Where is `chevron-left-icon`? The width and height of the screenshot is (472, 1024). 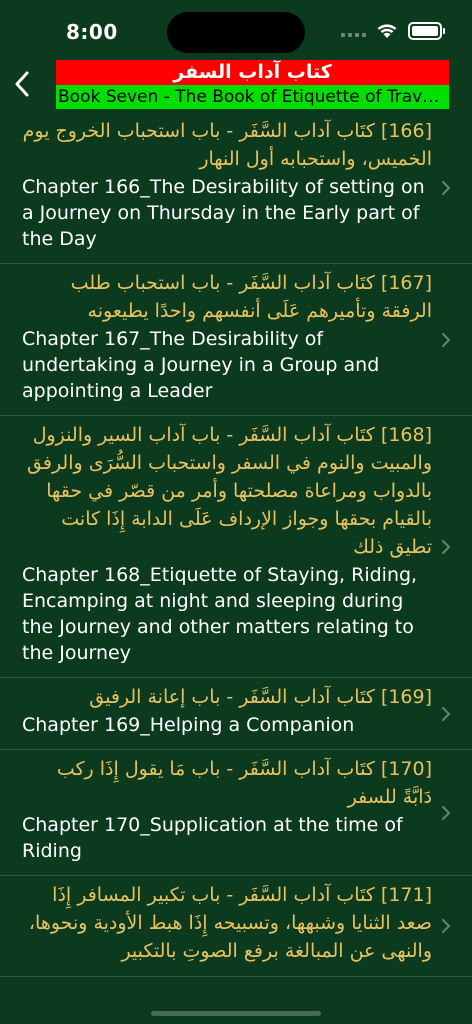 chevron-left-icon is located at coordinates (22, 84).